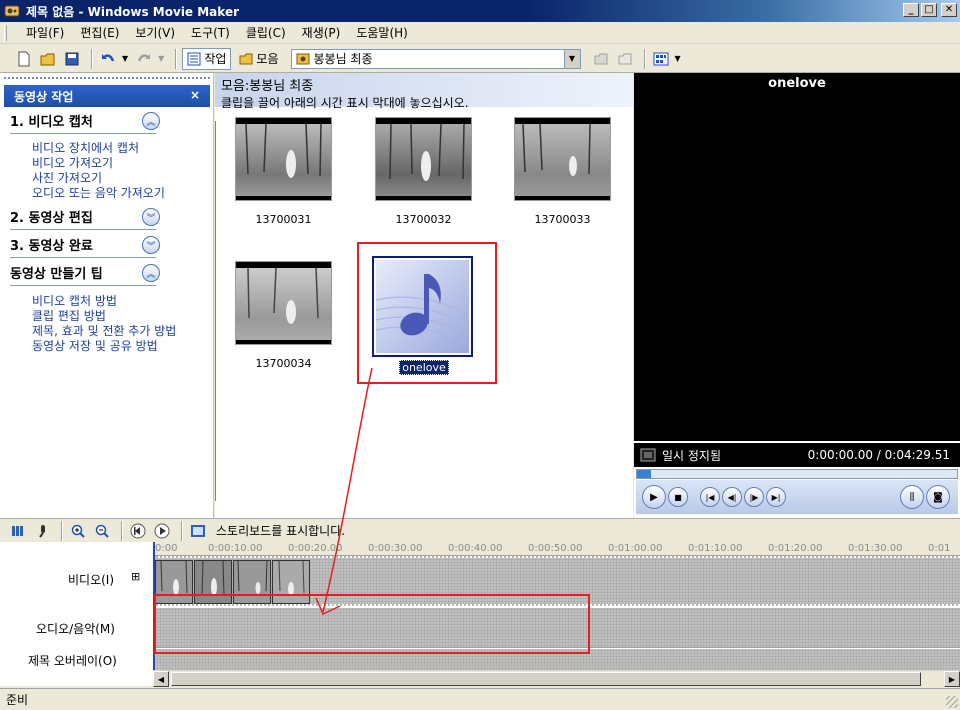  I want to click on next-frame-icon: ▶|, so click(776, 497).